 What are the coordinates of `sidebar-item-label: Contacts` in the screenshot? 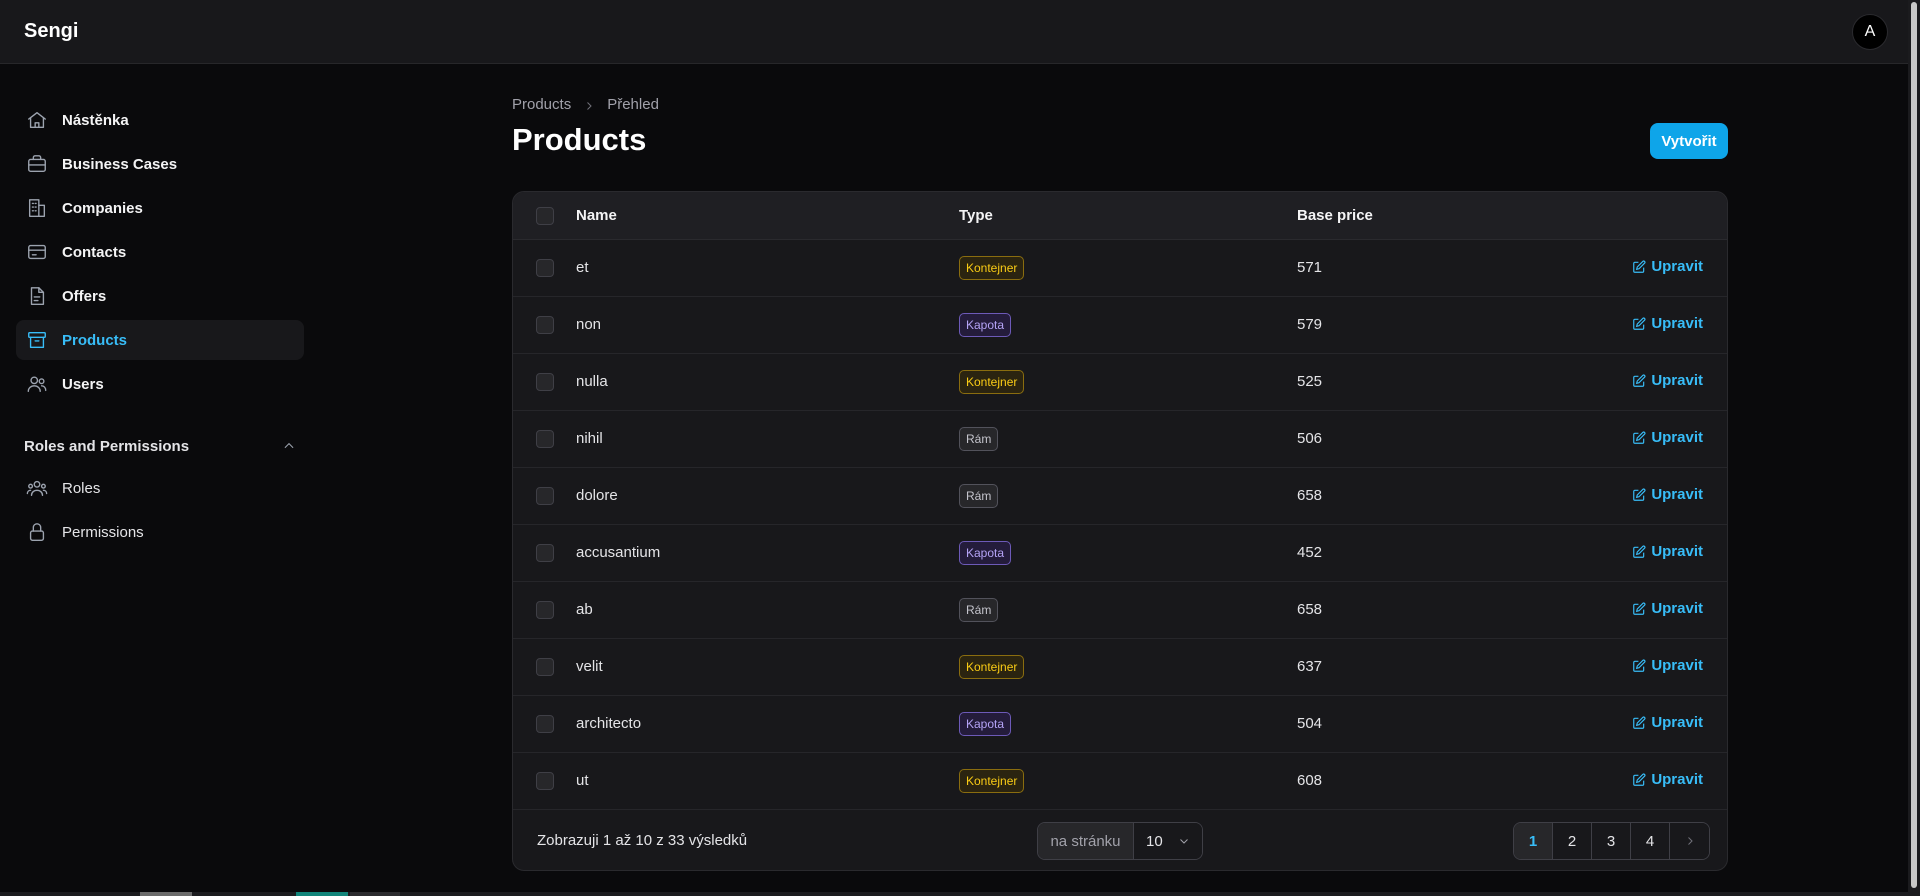 It's located at (94, 252).